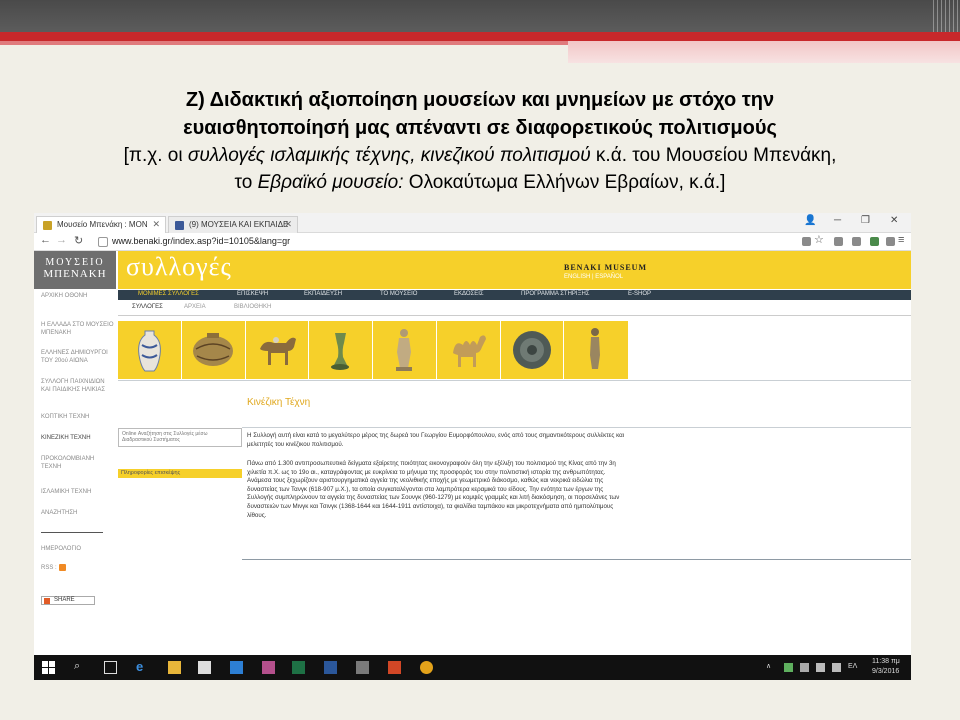 This screenshot has height=720, width=960. Describe the element at coordinates (323, 294) in the screenshot. I see `menu-item: ΕΚΠΑΙΔΕΥΣΗ` at that location.